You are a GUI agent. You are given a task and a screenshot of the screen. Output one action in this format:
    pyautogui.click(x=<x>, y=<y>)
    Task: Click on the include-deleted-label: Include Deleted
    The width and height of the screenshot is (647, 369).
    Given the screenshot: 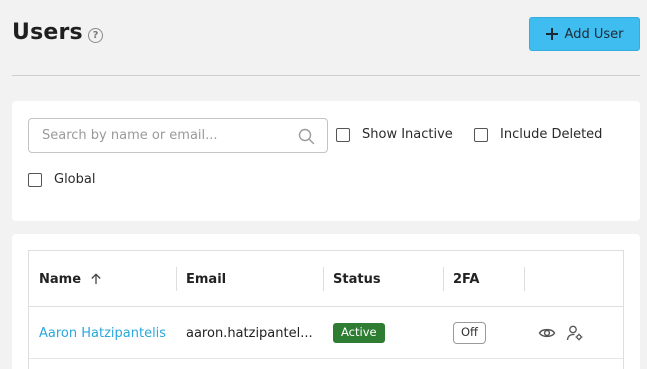 What is the action you would take?
    pyautogui.click(x=551, y=134)
    